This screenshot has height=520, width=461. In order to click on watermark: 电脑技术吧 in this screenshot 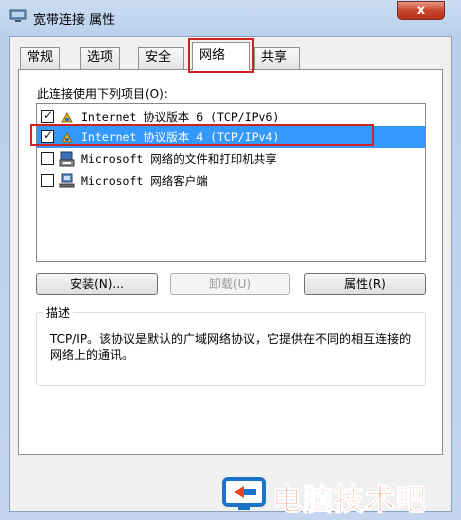, I will do `click(335, 494)`.